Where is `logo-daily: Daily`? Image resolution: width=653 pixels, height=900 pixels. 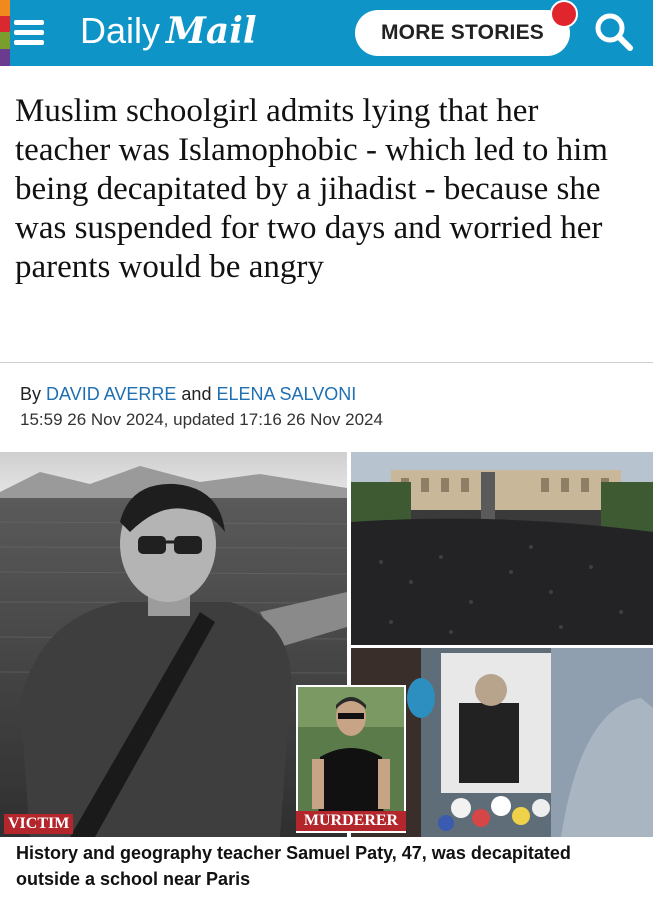
logo-daily: Daily is located at coordinates (120, 30).